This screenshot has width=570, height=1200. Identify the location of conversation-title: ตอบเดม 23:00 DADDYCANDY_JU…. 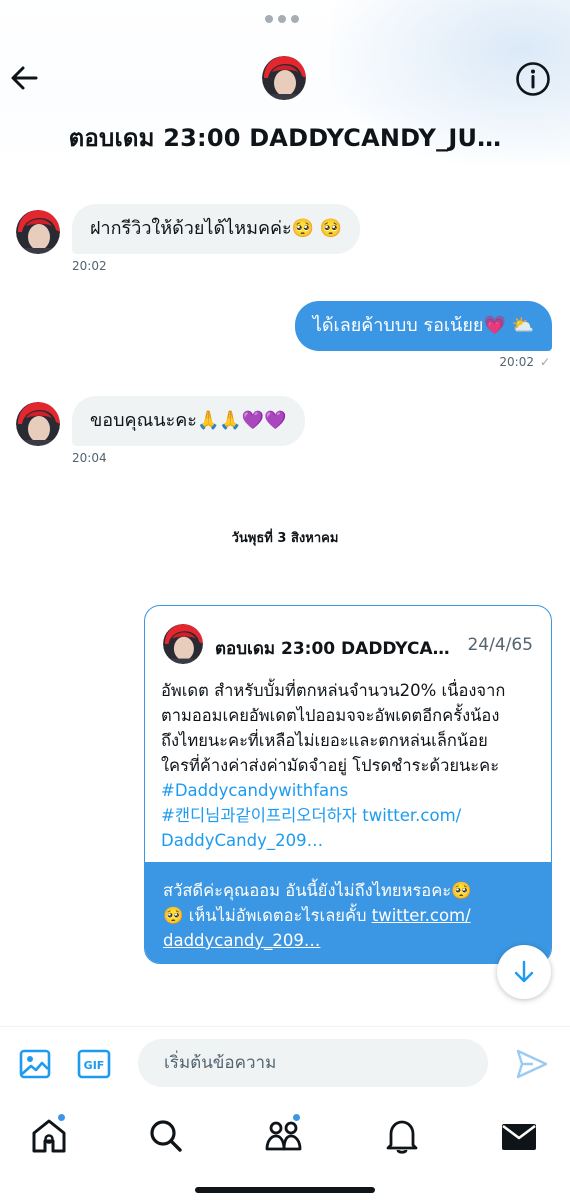
(285, 137).